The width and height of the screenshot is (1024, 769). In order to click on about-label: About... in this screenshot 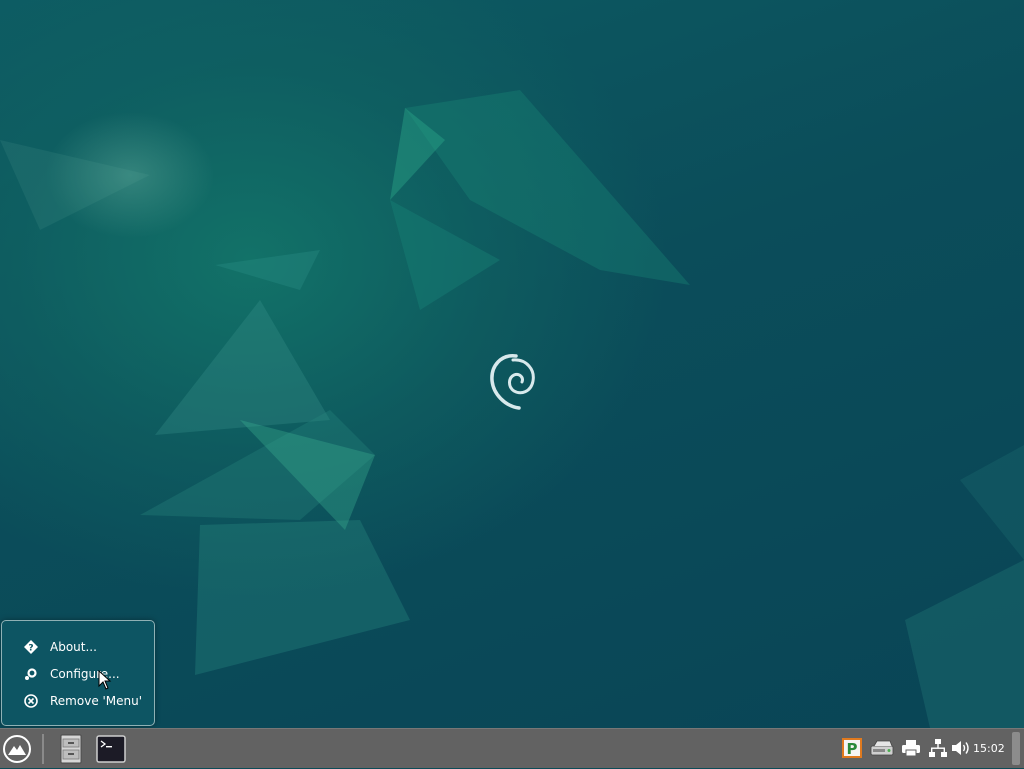, I will do `click(73, 647)`.